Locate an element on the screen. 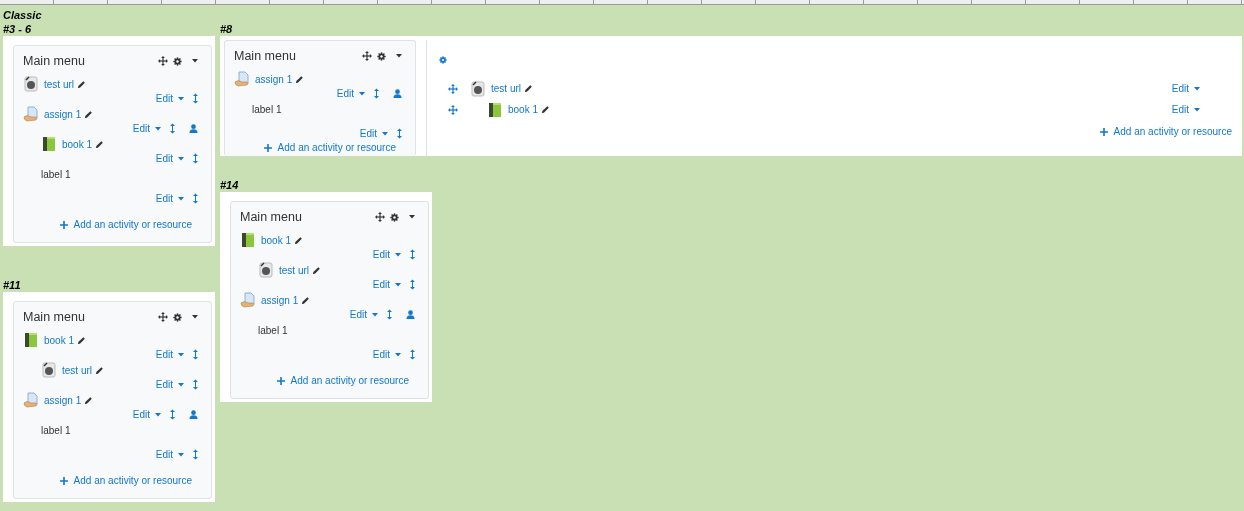 Image resolution: width=1244 pixels, height=511 pixels. section-label: #14 is located at coordinates (230, 185).